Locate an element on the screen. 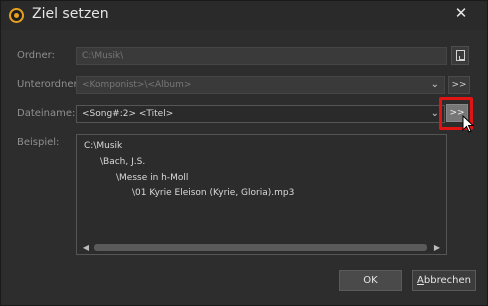 This screenshot has width=488, height=306. unterordner-insert-button: >> is located at coordinates (459, 85).